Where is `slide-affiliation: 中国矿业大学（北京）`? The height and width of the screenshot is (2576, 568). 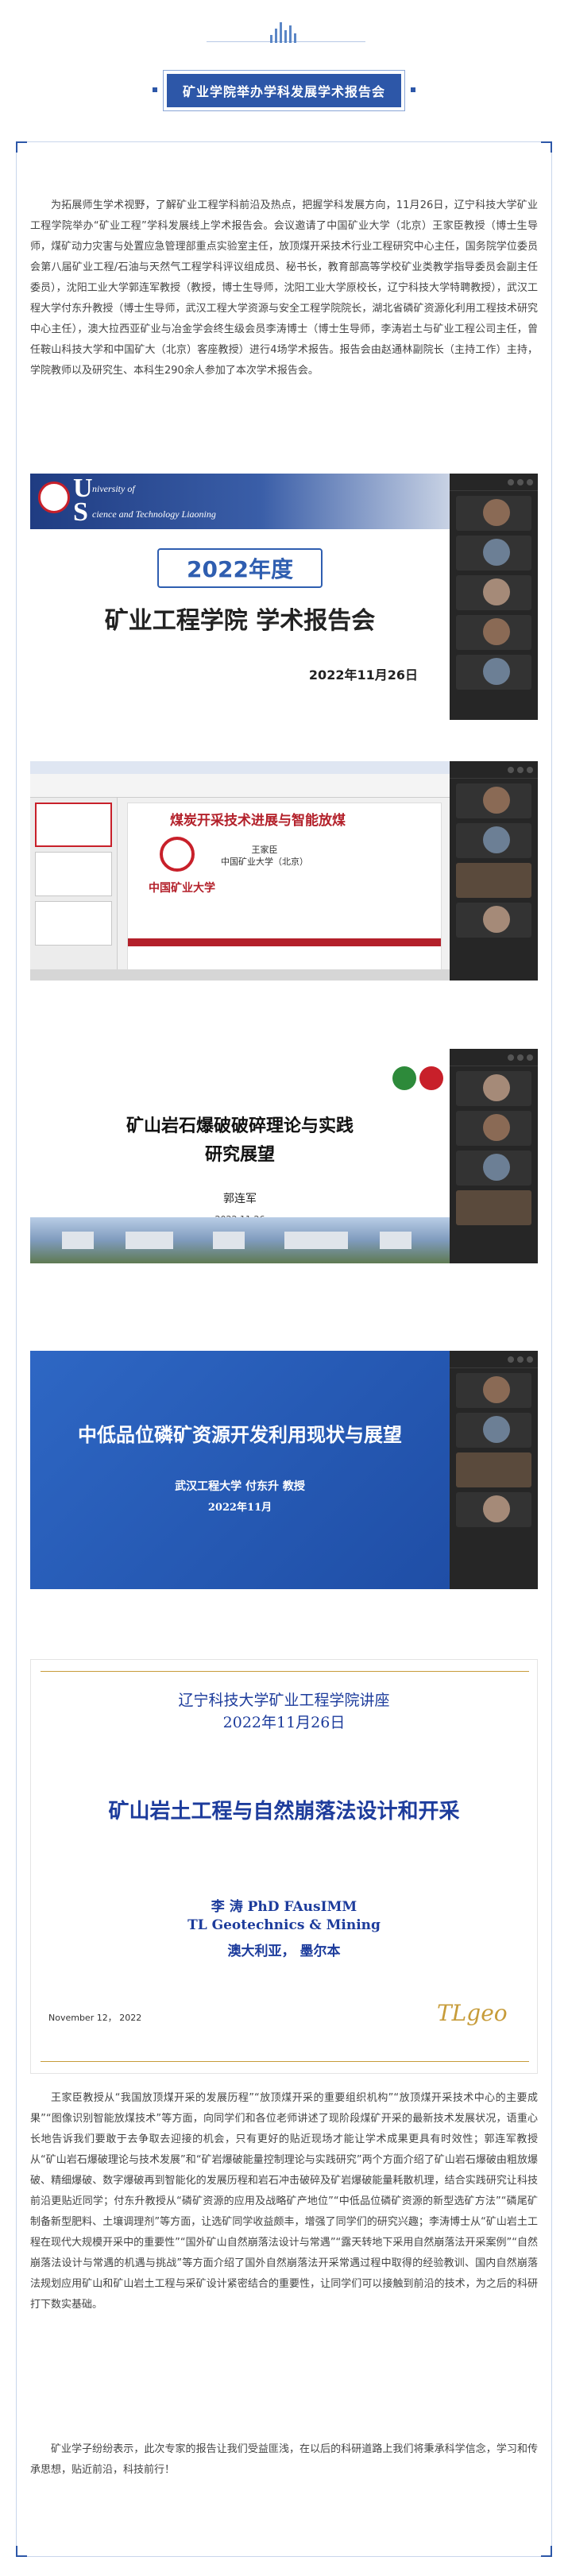 slide-affiliation: 中国矿业大学（北京） is located at coordinates (264, 862).